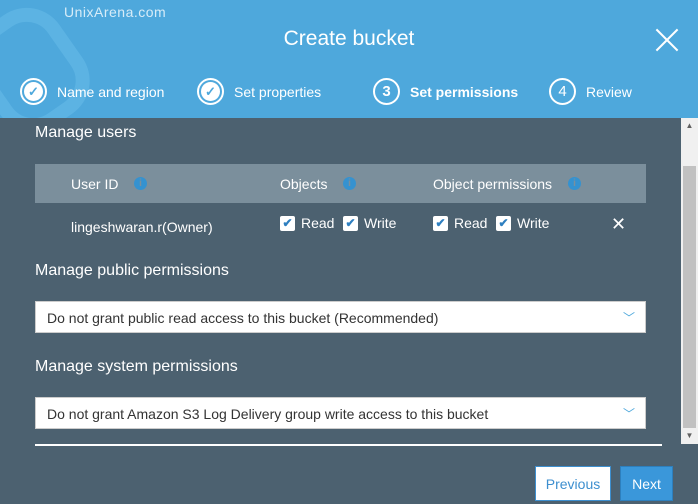 Image resolution: width=698 pixels, height=504 pixels. I want to click on column-user-id: User ID, so click(95, 184).